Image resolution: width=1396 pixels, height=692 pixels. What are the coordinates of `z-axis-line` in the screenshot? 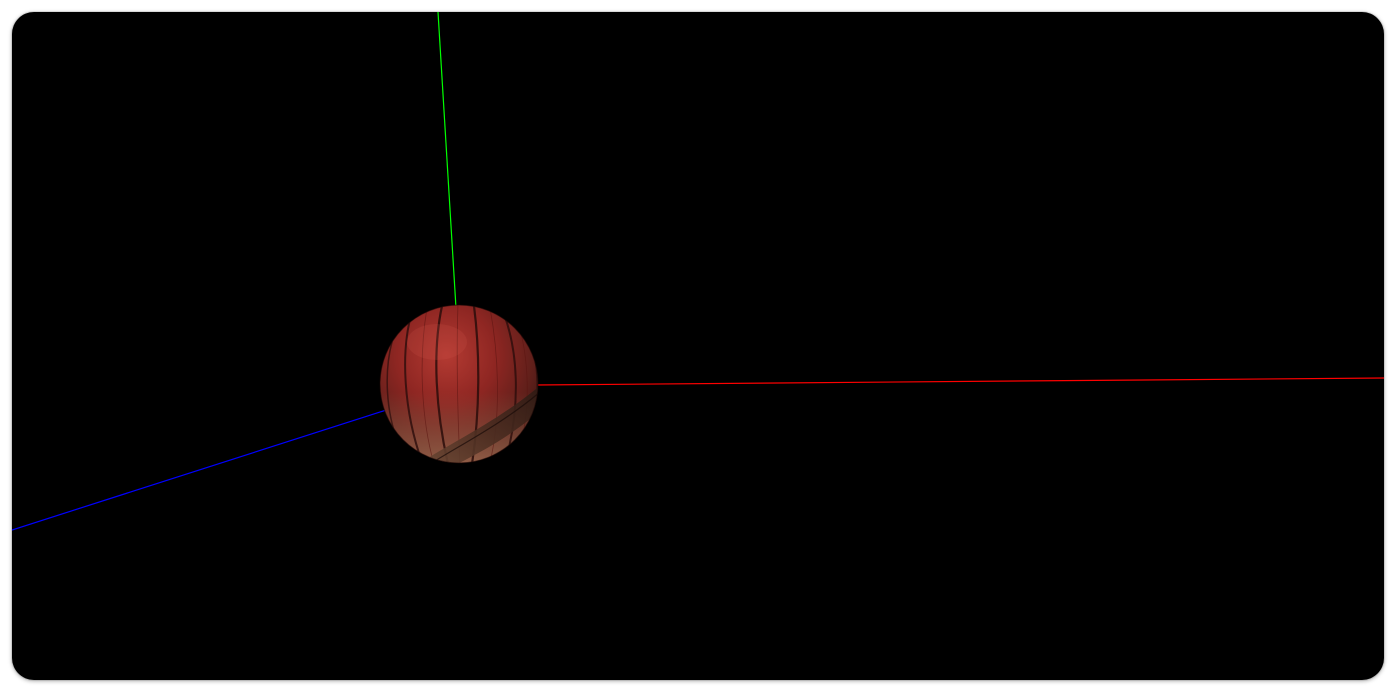 It's located at (221, 463).